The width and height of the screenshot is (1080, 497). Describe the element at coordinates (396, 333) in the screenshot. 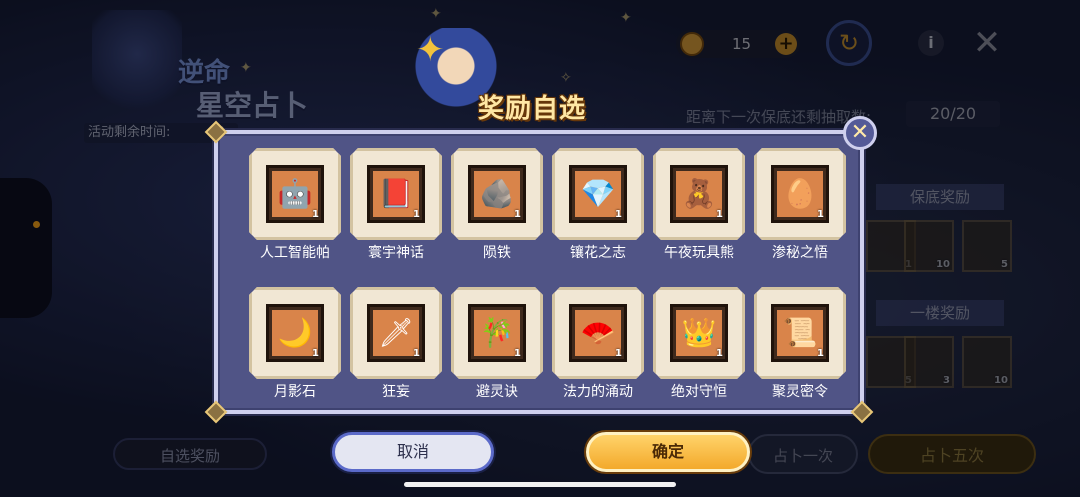

I see `item-frame: 🗡 1` at that location.